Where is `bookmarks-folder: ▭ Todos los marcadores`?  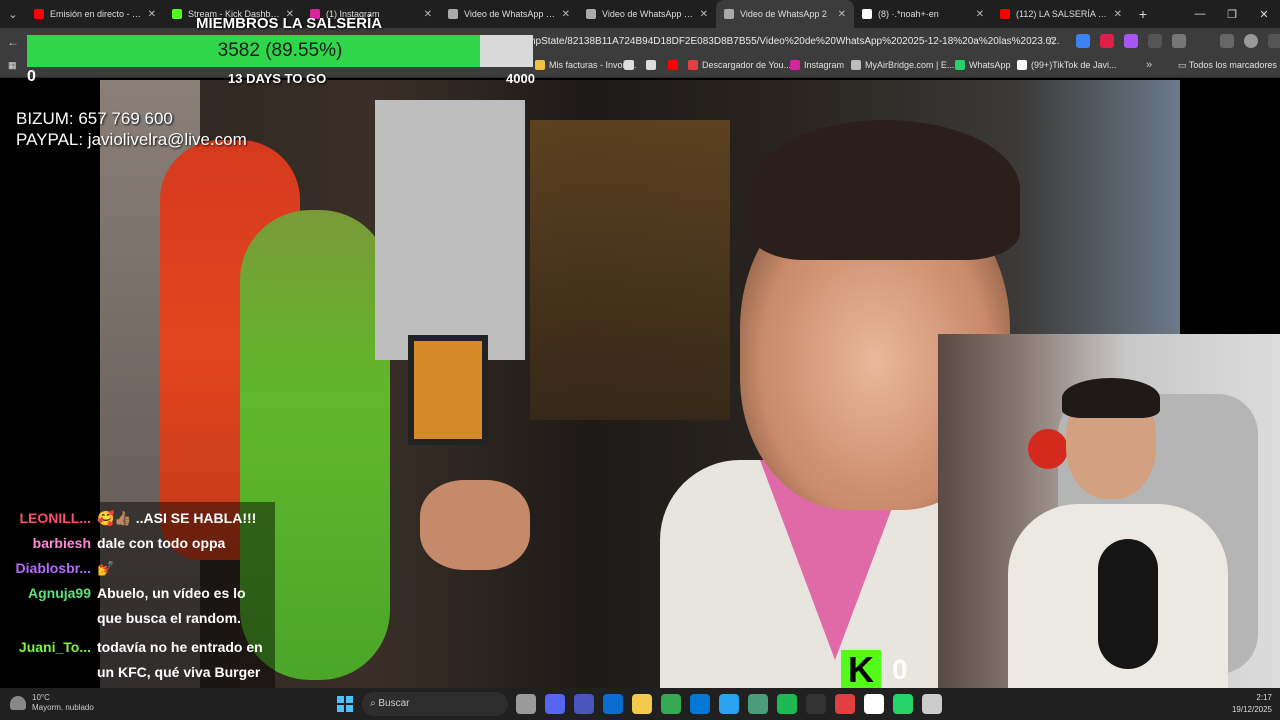
bookmarks-folder: ▭ Todos los marcadores is located at coordinates (1227, 65).